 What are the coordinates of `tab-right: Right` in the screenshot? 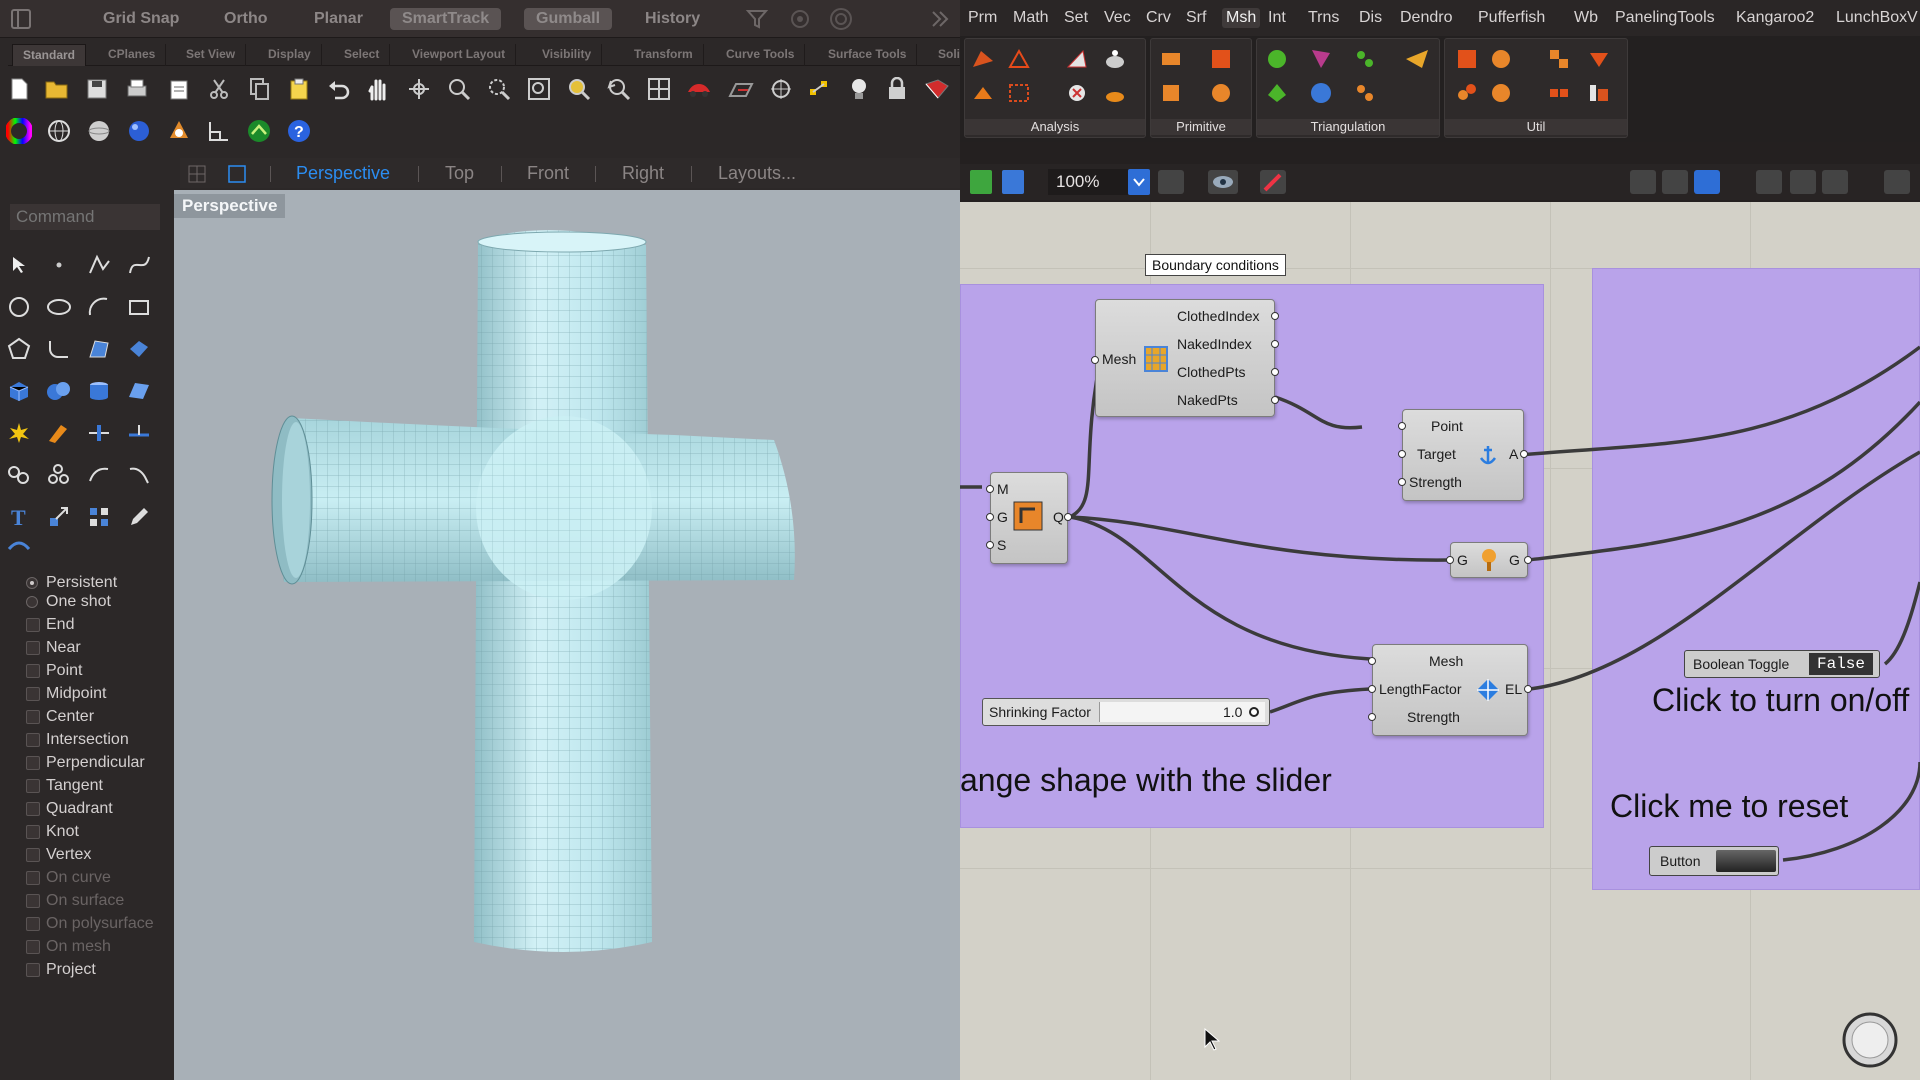 It's located at (643, 173).